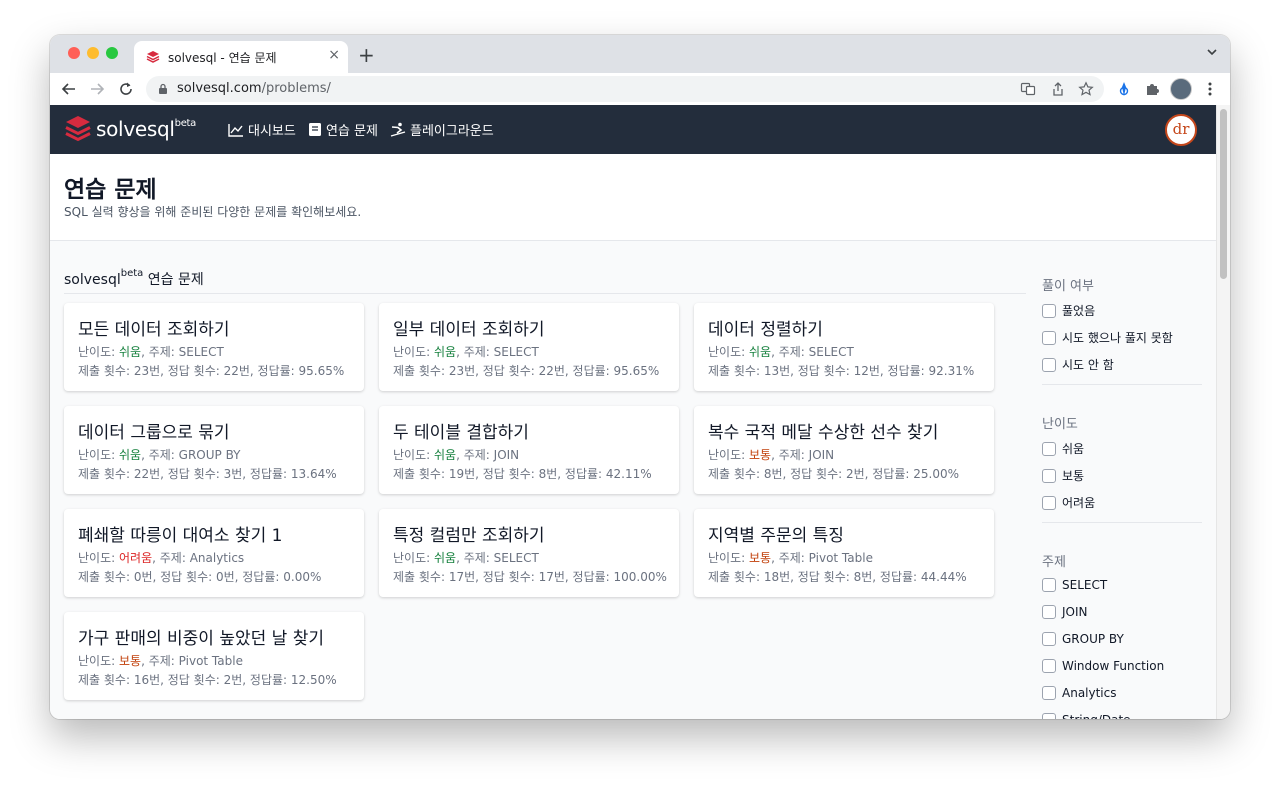 Image resolution: width=1280 pixels, height=786 pixels. What do you see at coordinates (1073, 476) in the screenshot?
I see `filter-option-label: 보통` at bounding box center [1073, 476].